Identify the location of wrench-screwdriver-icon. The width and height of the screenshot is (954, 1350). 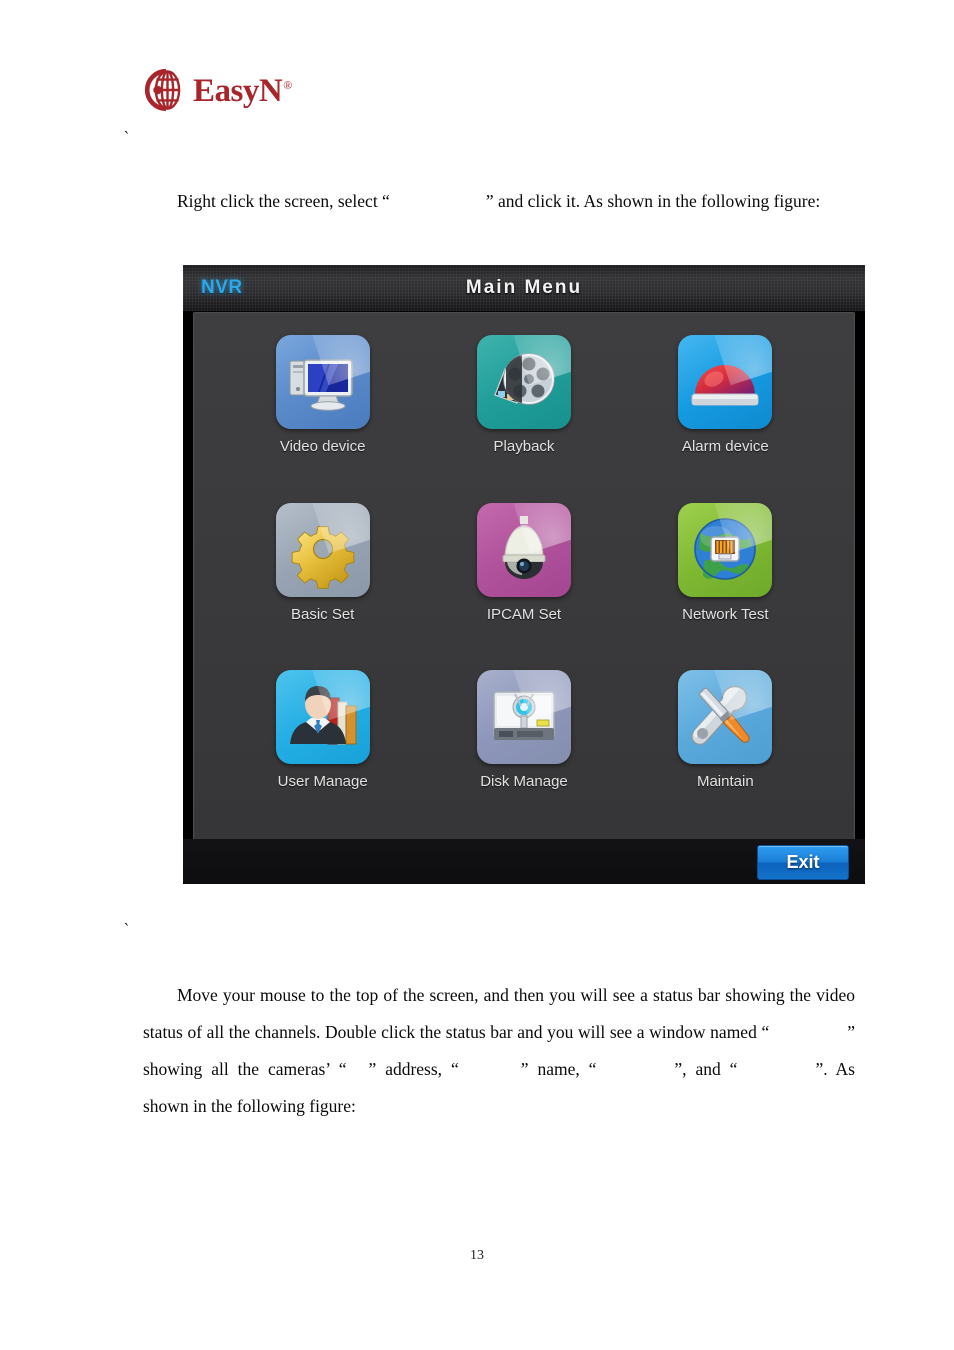
(725, 717).